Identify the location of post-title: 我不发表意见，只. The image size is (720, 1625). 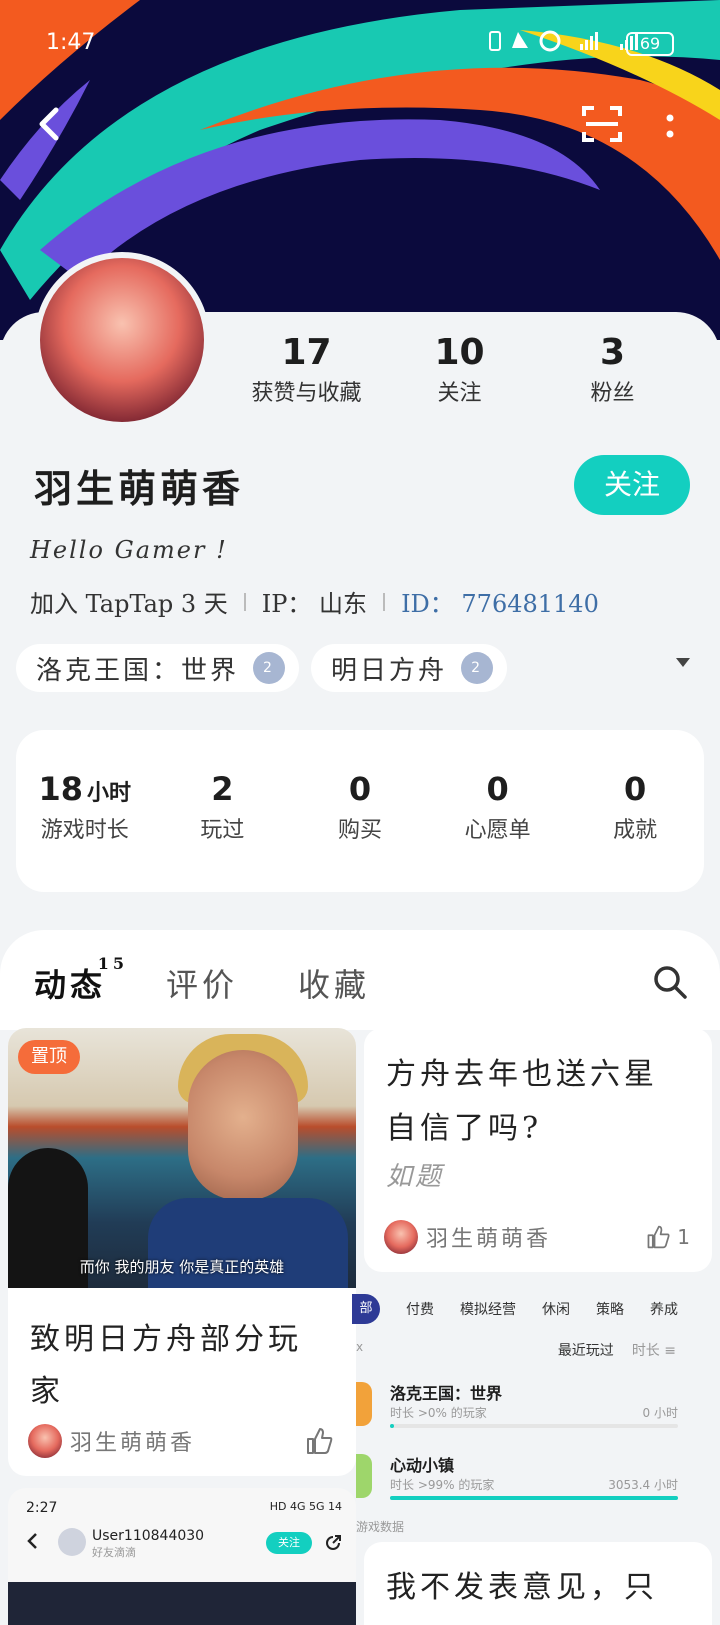
(522, 1587).